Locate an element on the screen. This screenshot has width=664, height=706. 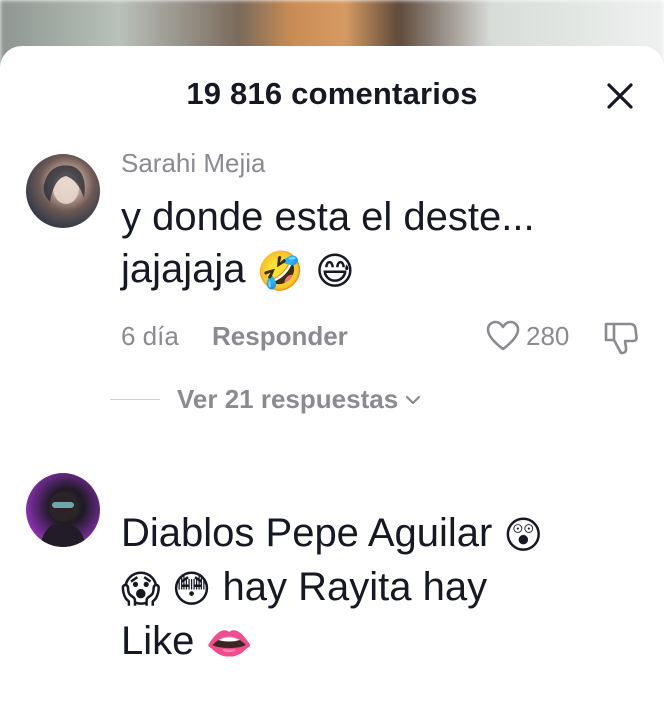
lips-emoji: 👄 is located at coordinates (229, 643).